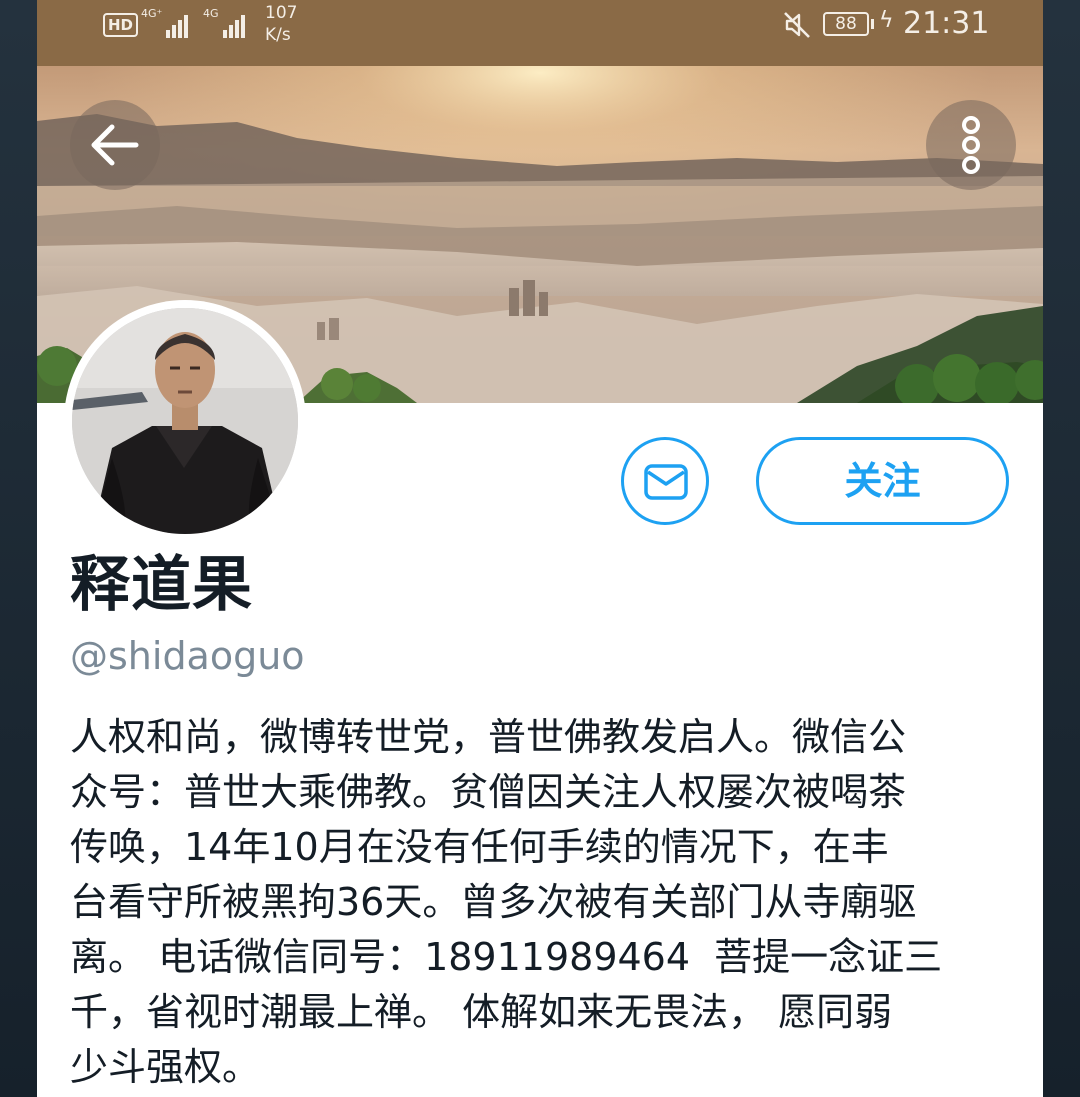 The height and width of the screenshot is (1097, 1080). I want to click on charging-icon: ϟ, so click(886, 20).